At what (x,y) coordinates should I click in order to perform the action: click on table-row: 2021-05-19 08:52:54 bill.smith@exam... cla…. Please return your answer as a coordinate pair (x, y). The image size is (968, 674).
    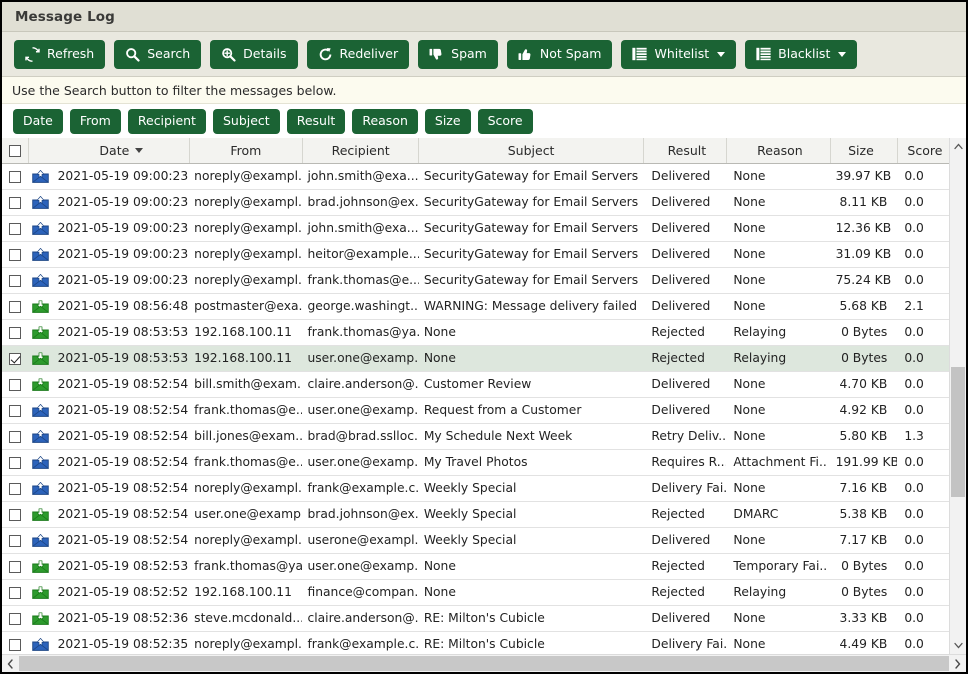
    Looking at the image, I should click on (475, 384).